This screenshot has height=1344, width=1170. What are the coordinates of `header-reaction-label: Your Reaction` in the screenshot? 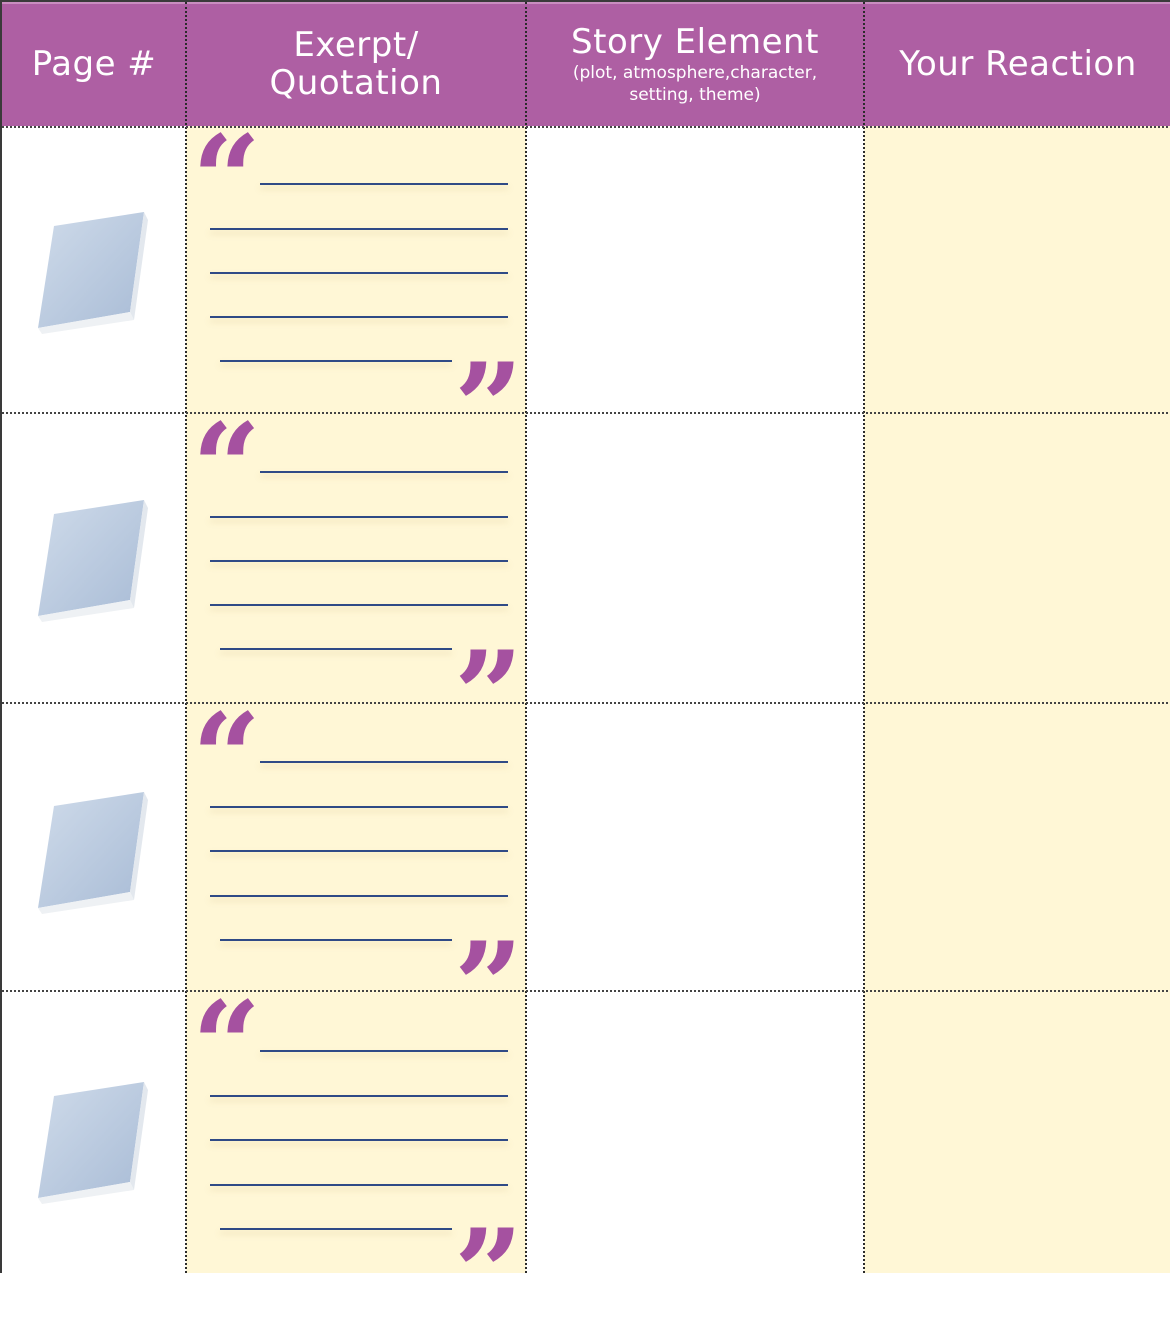 It's located at (1018, 64).